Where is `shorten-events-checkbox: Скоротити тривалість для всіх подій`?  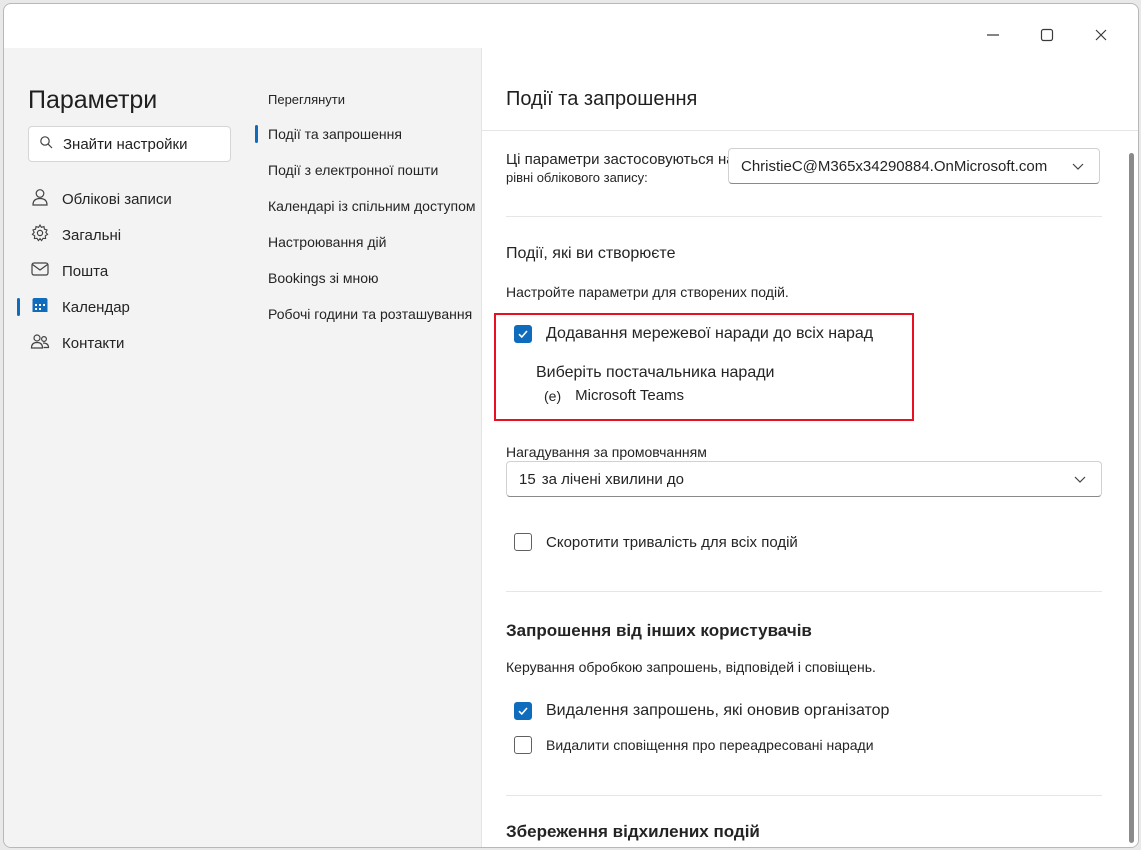 shorten-events-checkbox: Скоротити тривалість для всіх подій is located at coordinates (656, 542).